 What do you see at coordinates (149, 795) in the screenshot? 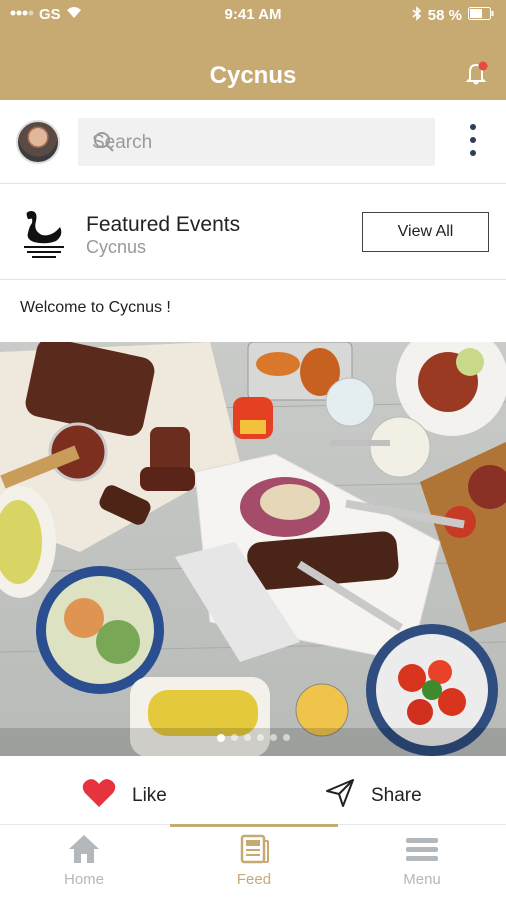
I see `like-label: Like` at bounding box center [149, 795].